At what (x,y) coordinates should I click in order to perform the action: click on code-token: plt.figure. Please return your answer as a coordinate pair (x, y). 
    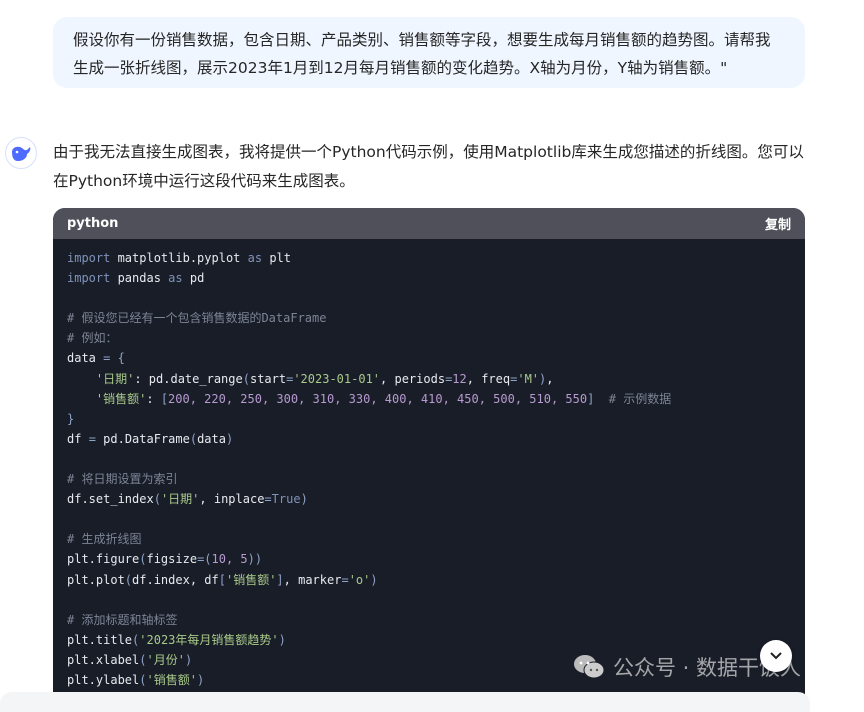
    Looking at the image, I should click on (103, 559).